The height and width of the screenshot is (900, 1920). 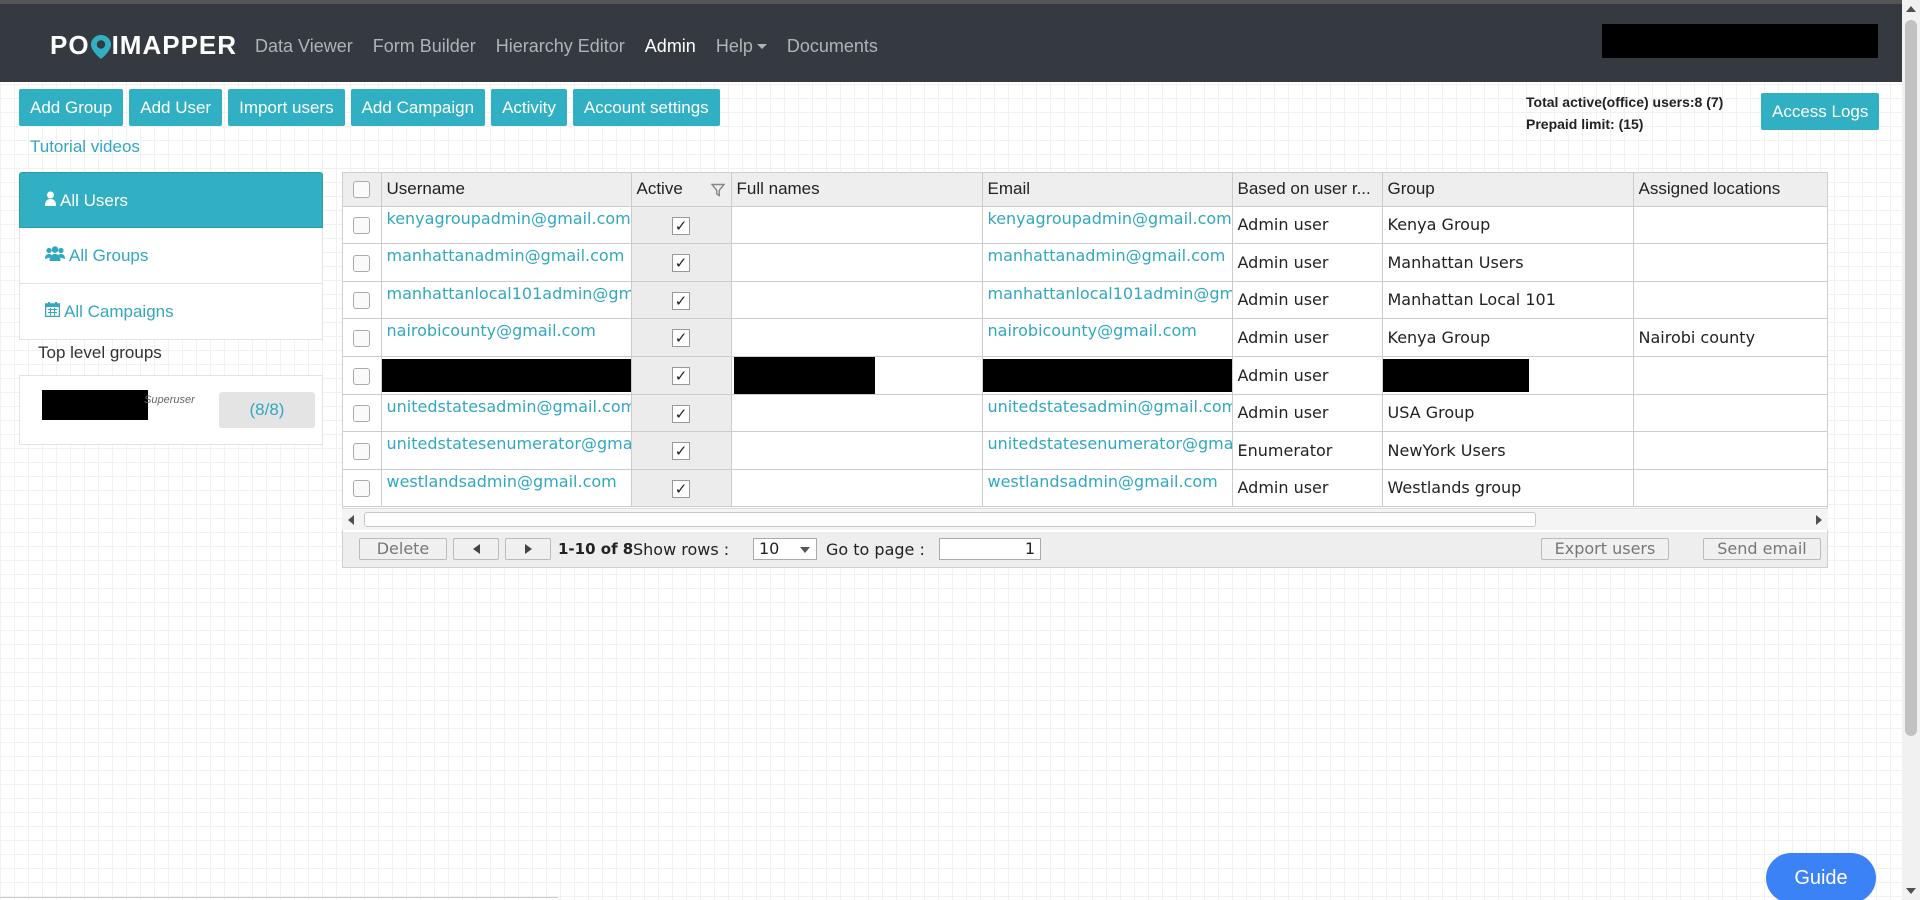 I want to click on column-assigned-locations: Assigned locations, so click(x=1730, y=190).